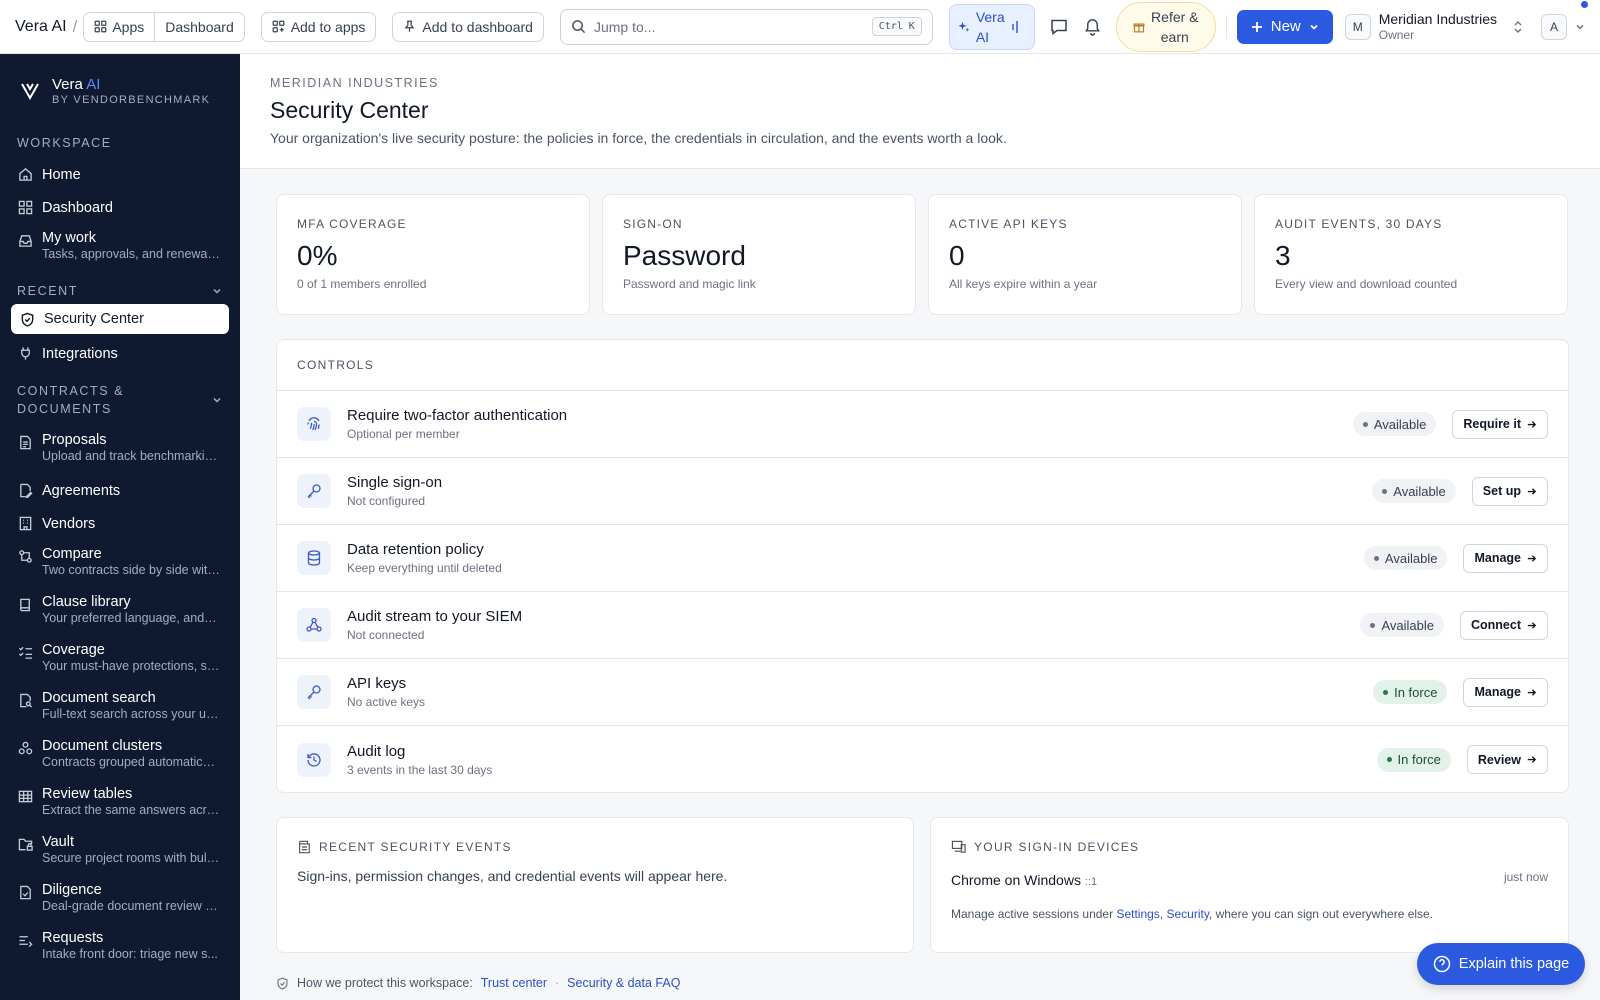  What do you see at coordinates (1008, 224) in the screenshot?
I see `kpi-label: ACTIVE API KEYS` at bounding box center [1008, 224].